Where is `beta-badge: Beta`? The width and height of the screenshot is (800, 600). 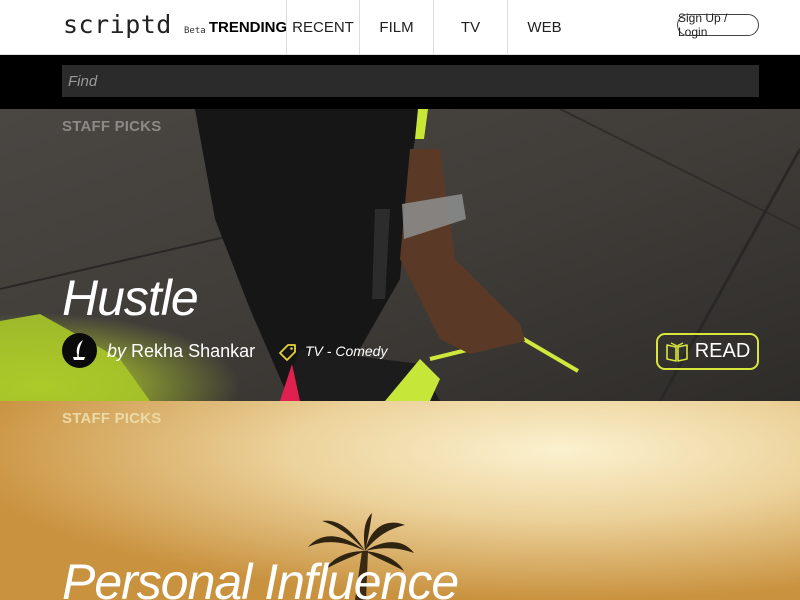
beta-badge: Beta is located at coordinates (195, 31).